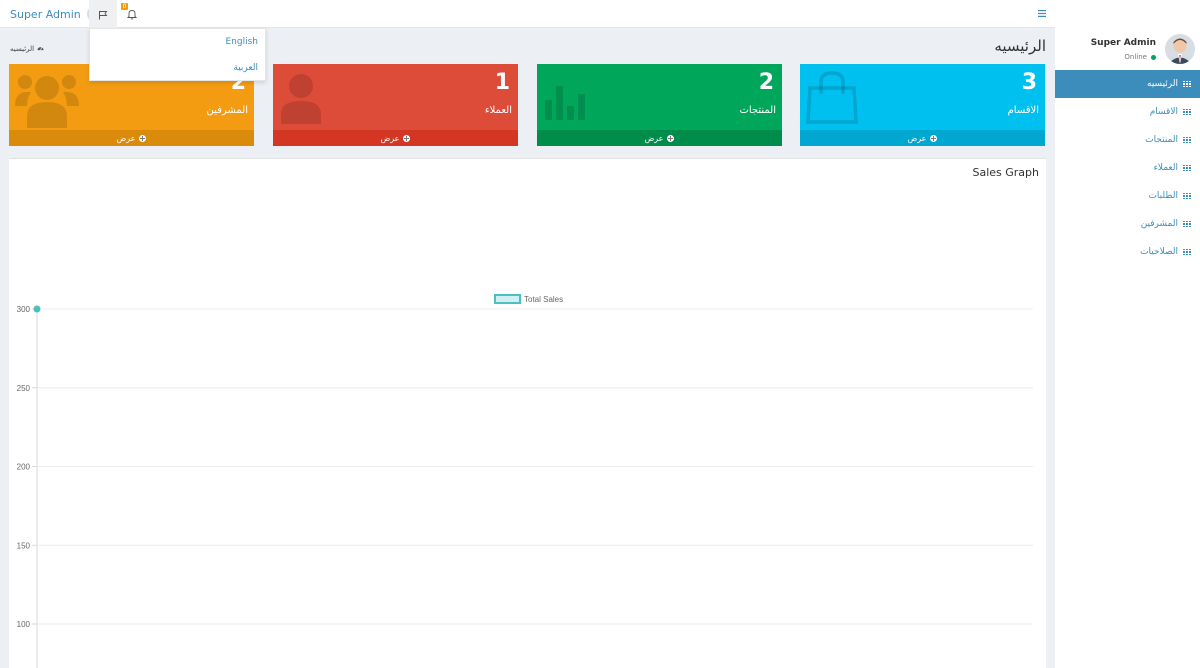  What do you see at coordinates (1127, 140) in the screenshot?
I see `sidebar-item-products: المنتجات` at bounding box center [1127, 140].